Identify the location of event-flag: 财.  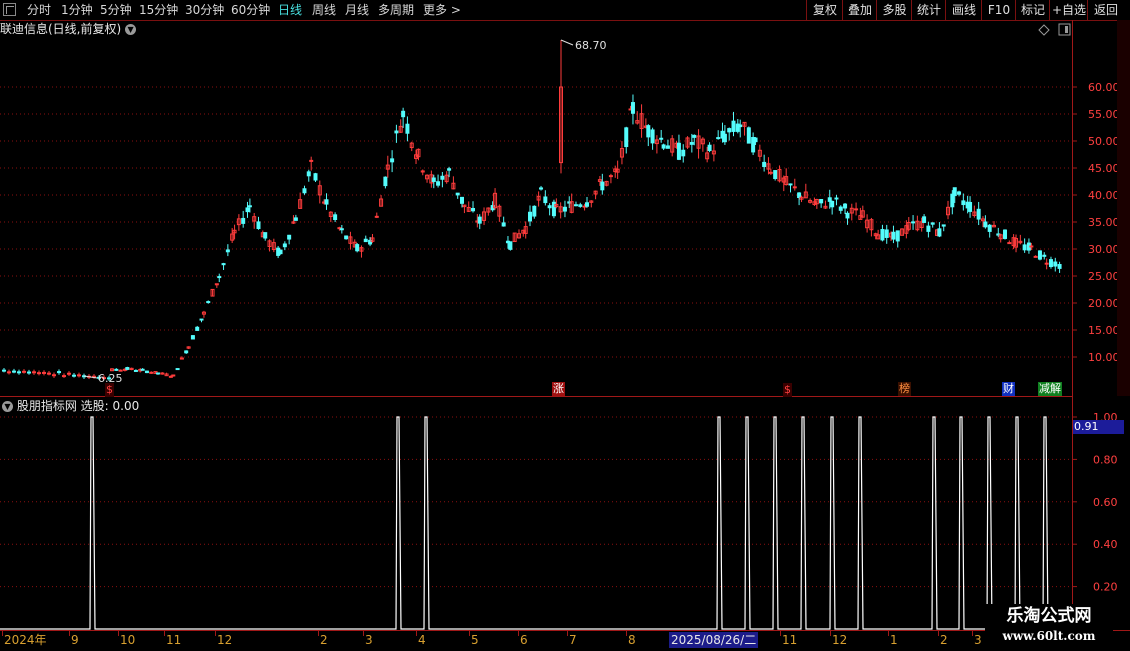
(1008, 389).